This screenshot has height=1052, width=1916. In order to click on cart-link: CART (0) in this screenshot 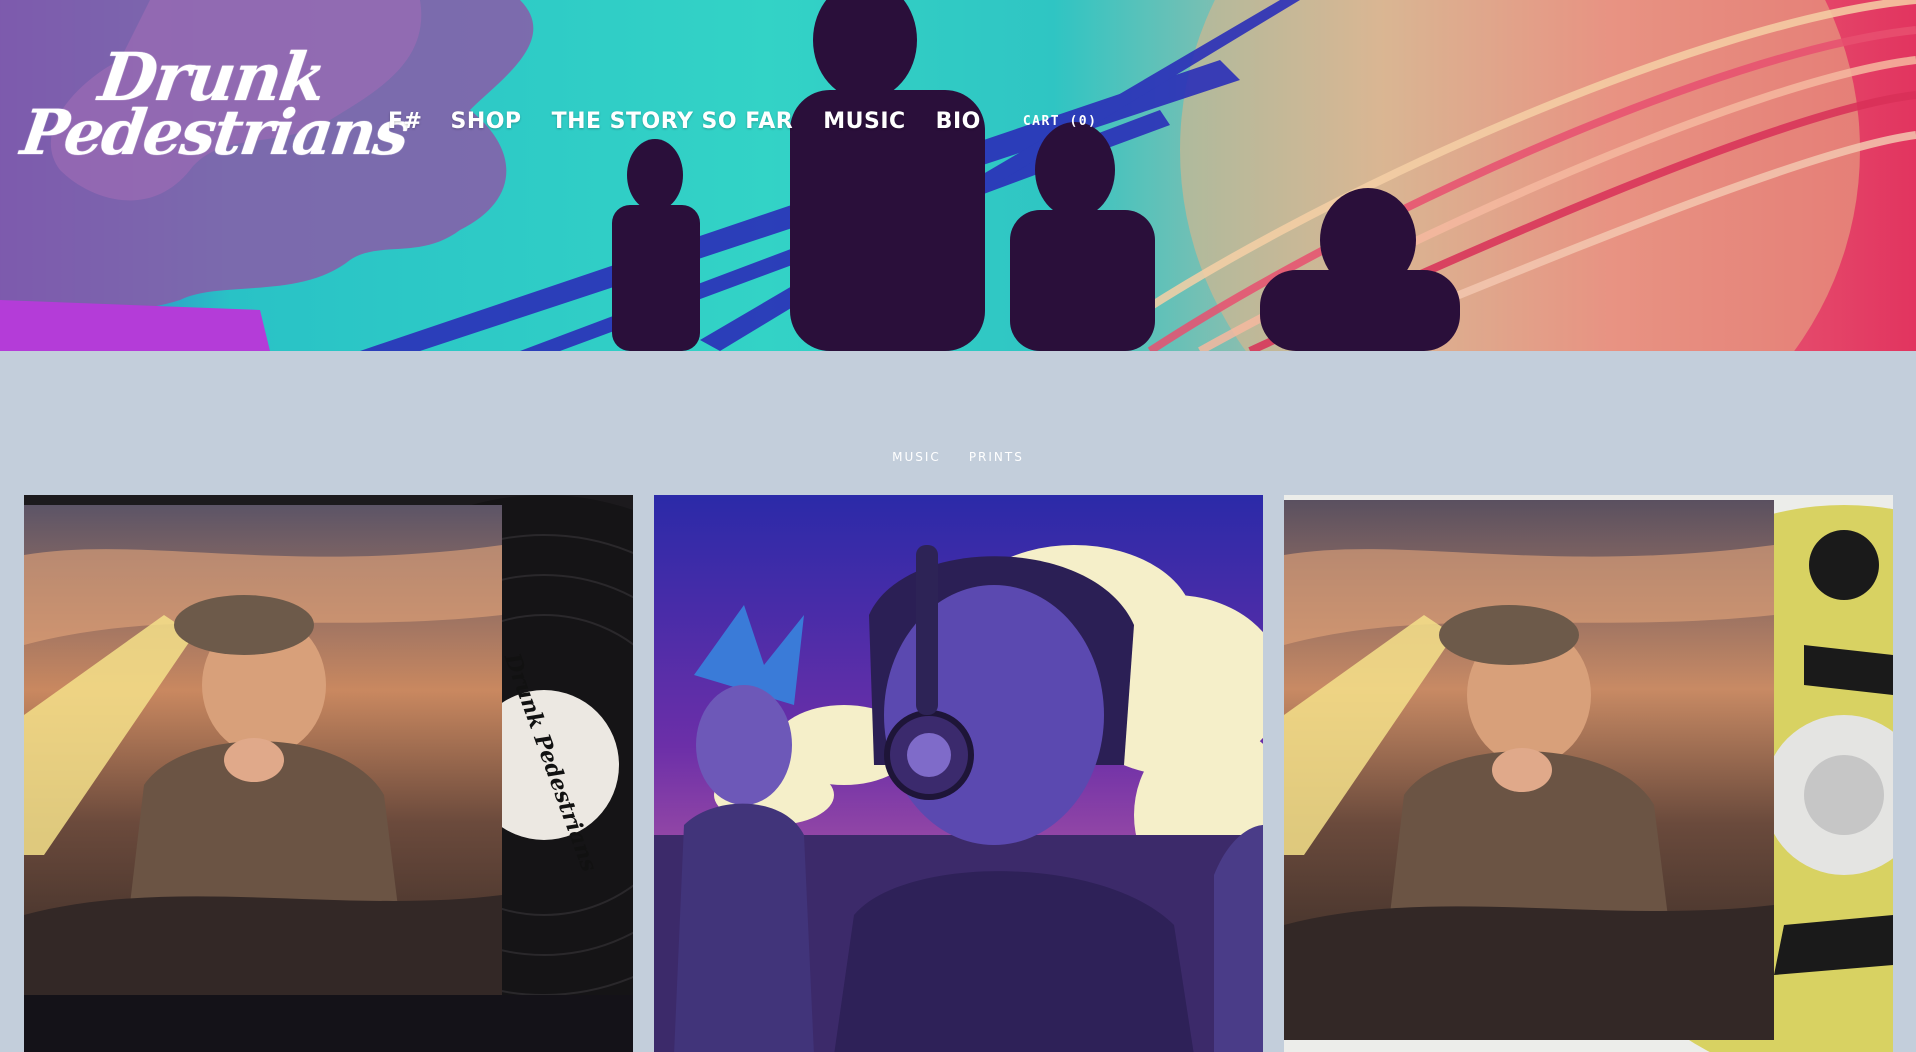, I will do `click(1060, 121)`.